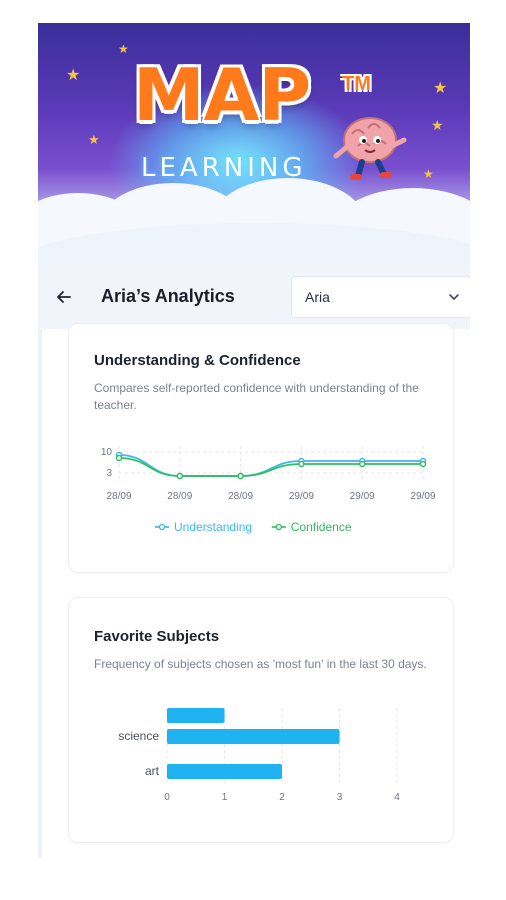 The width and height of the screenshot is (506, 900). Describe the element at coordinates (356, 84) in the screenshot. I see `logo-trademark: TM` at that location.